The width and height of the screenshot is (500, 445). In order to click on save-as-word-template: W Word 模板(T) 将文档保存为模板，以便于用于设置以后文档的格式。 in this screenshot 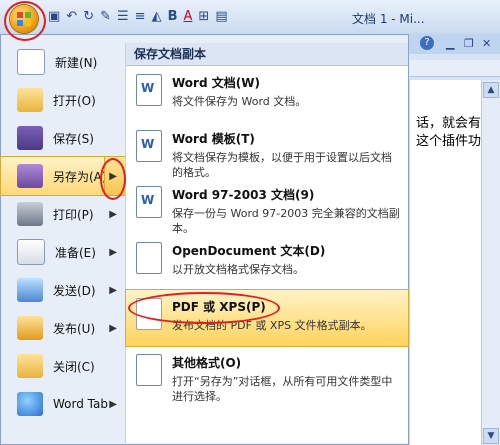, I will do `click(267, 150)`.